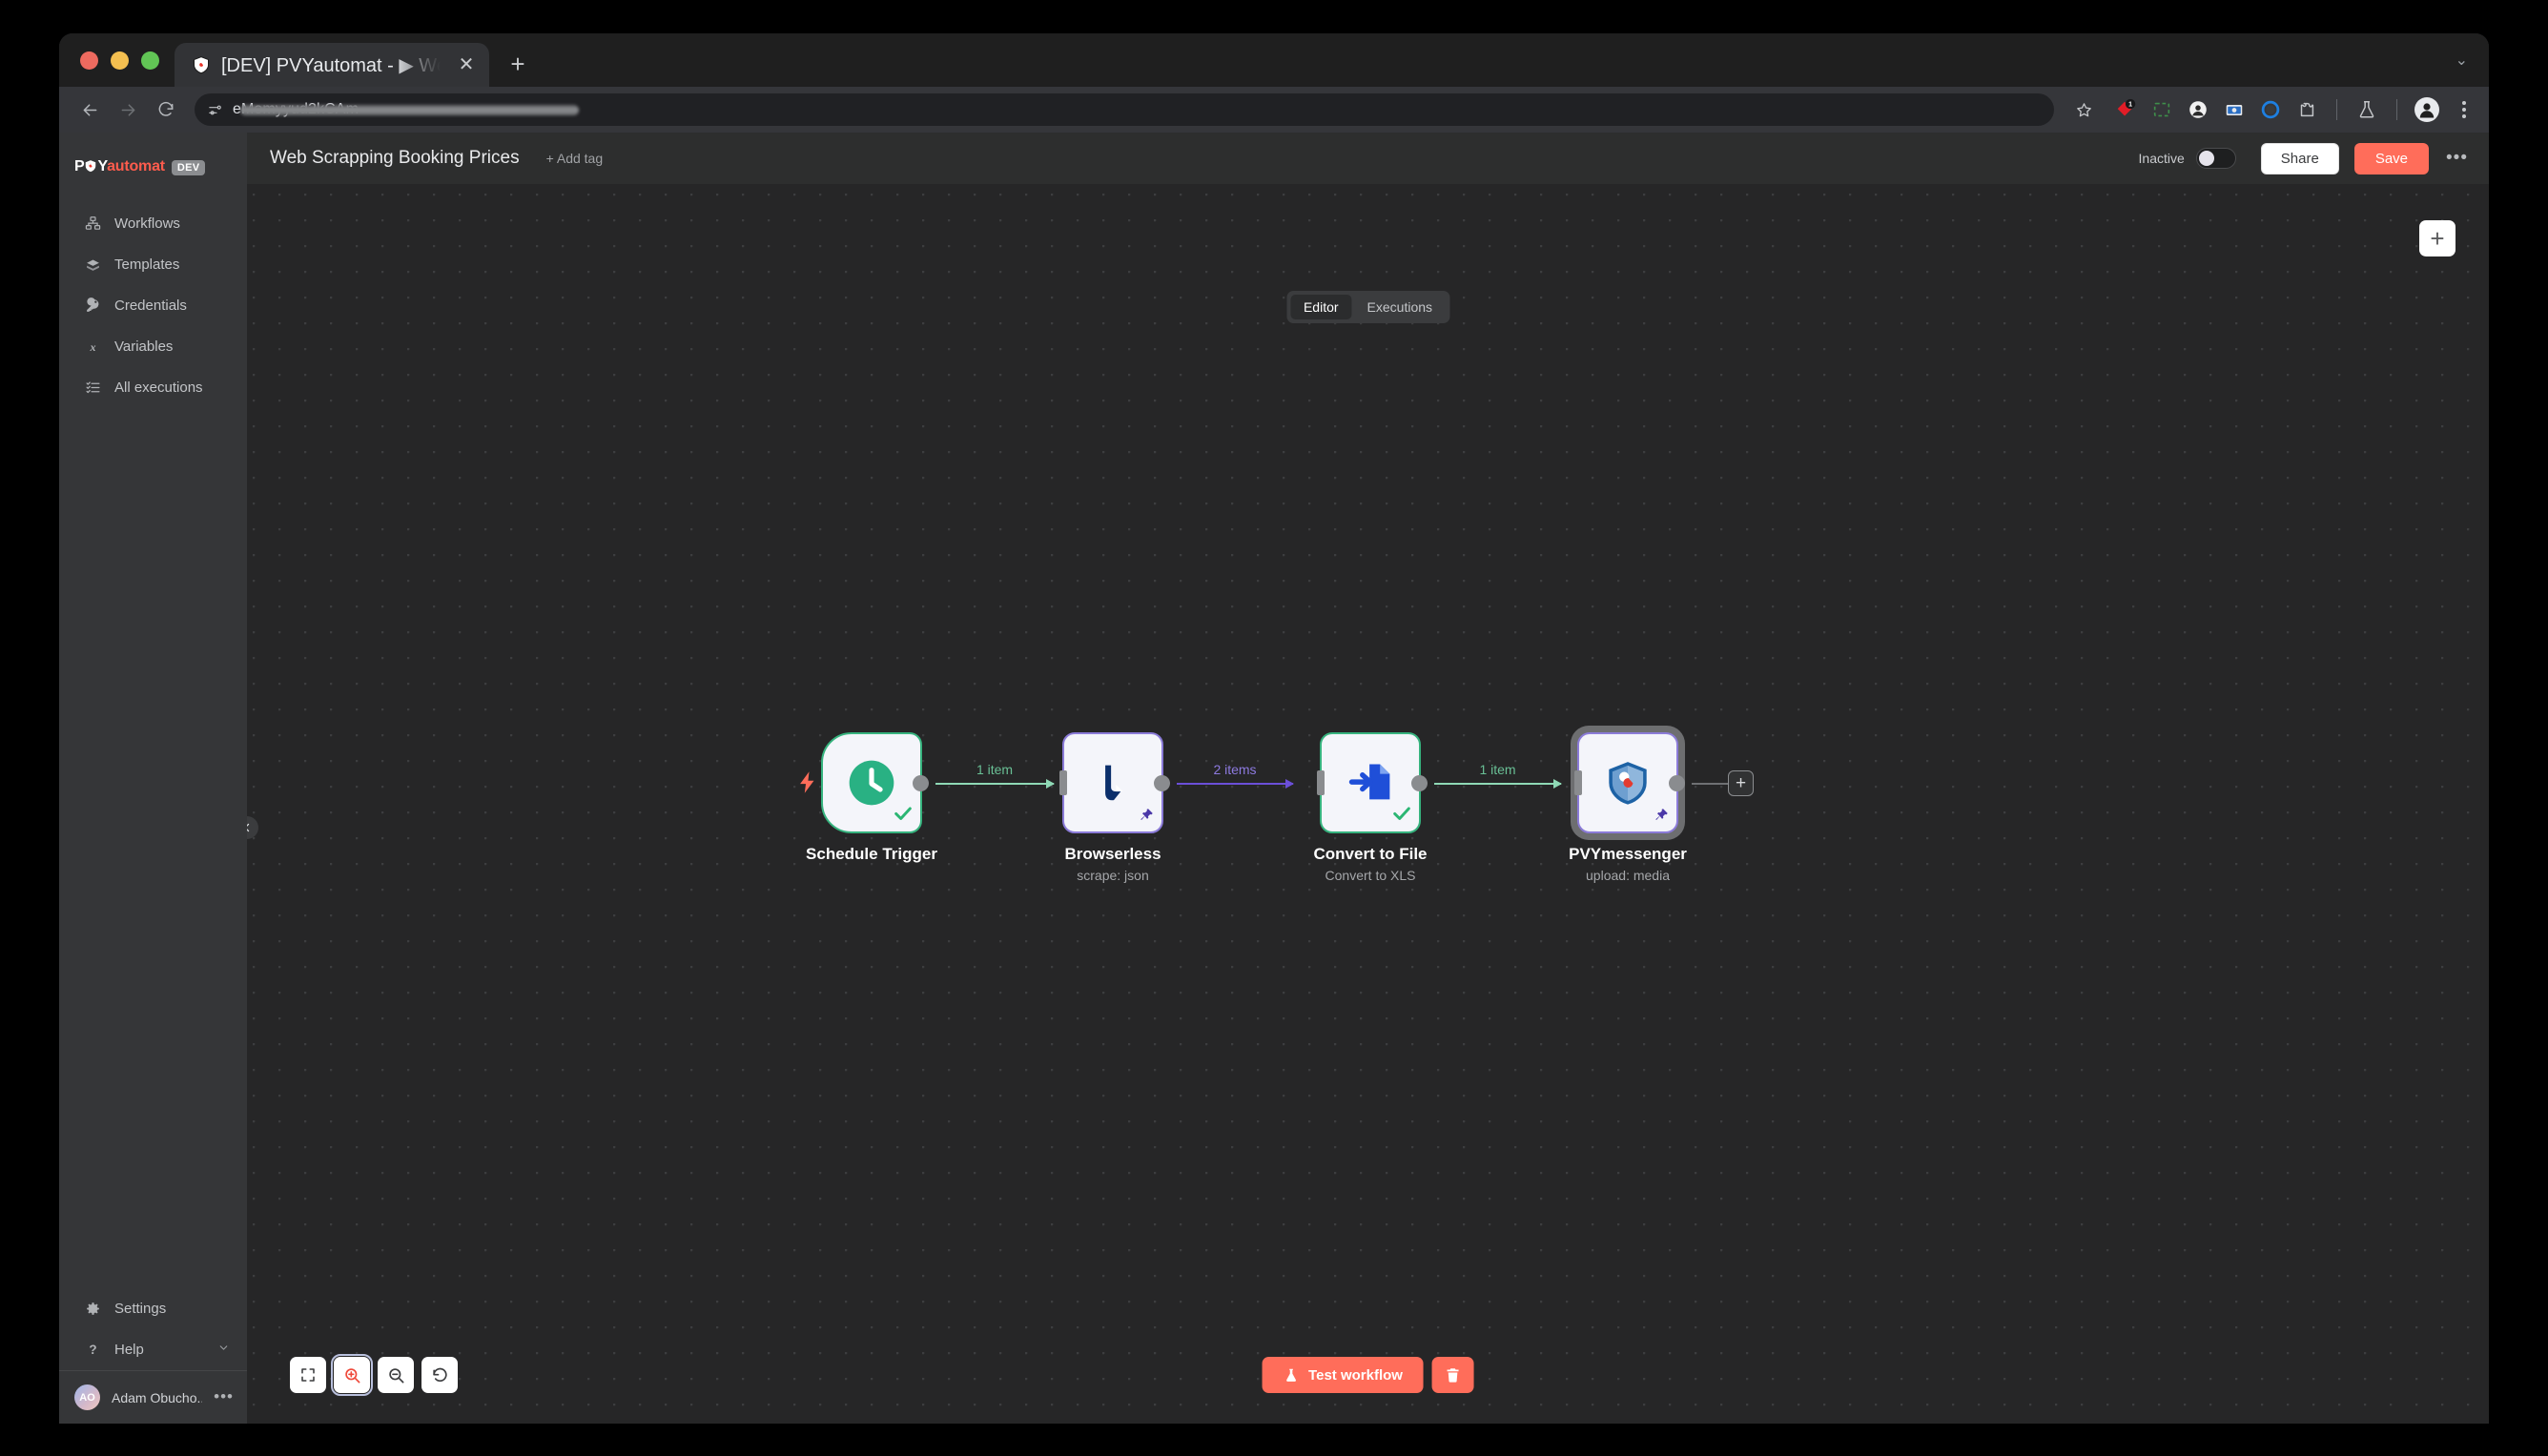 Image resolution: width=2548 pixels, height=1456 pixels. Describe the element at coordinates (214, 109) in the screenshot. I see `tune-icon` at that location.